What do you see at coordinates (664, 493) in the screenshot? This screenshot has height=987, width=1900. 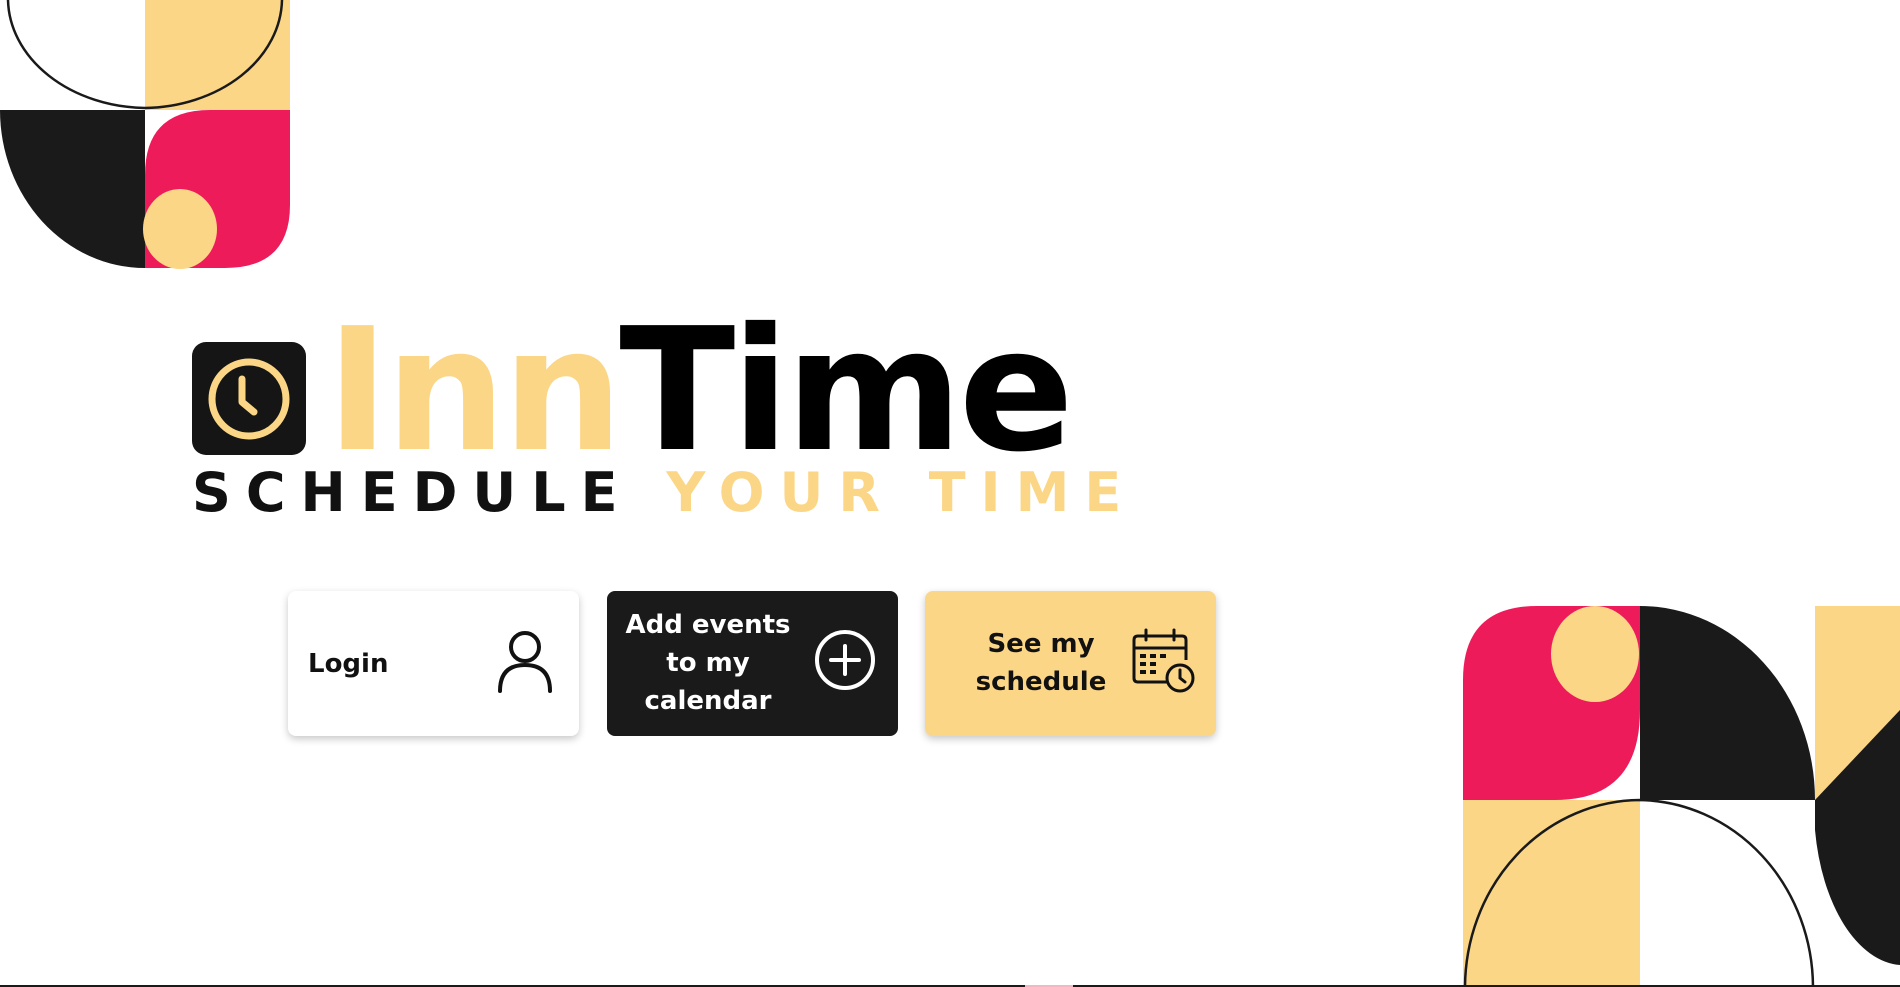 I see `tagline: SCHEDULE YOUR TIME` at bounding box center [664, 493].